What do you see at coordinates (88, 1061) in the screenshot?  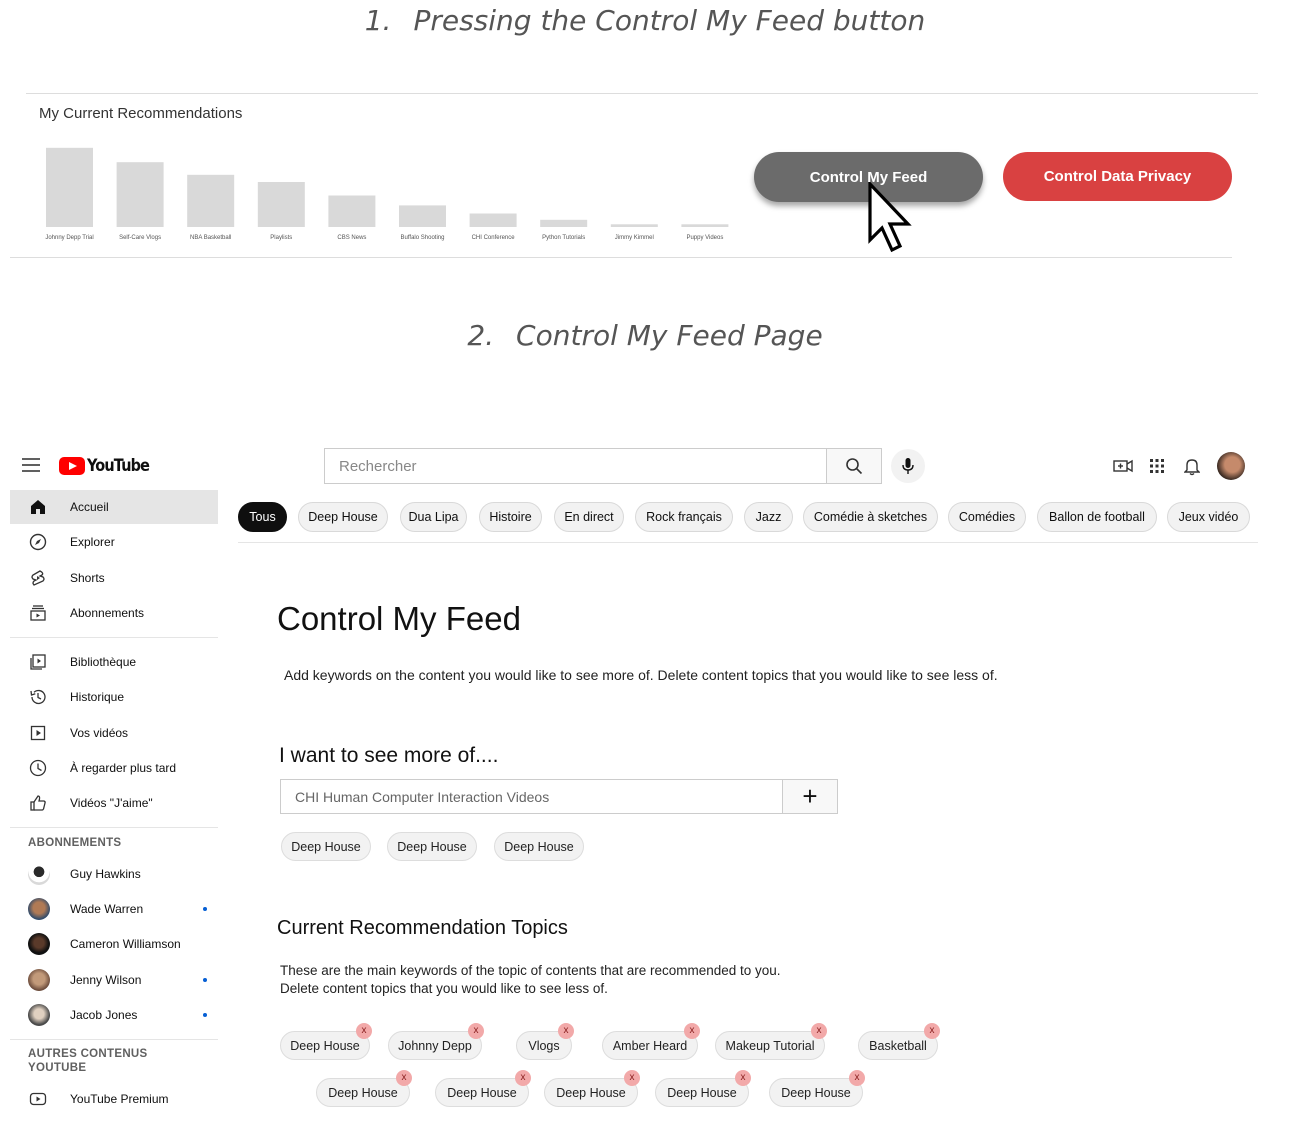 I see `other-content-heading: AUTRES CONTENUS YOUTUBE` at bounding box center [88, 1061].